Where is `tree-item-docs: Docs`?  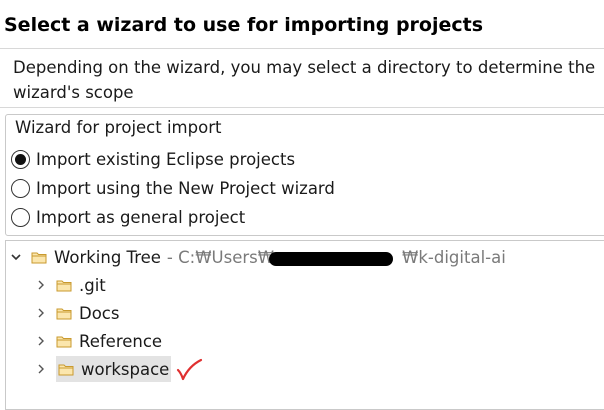 tree-item-docs: Docs is located at coordinates (77, 313).